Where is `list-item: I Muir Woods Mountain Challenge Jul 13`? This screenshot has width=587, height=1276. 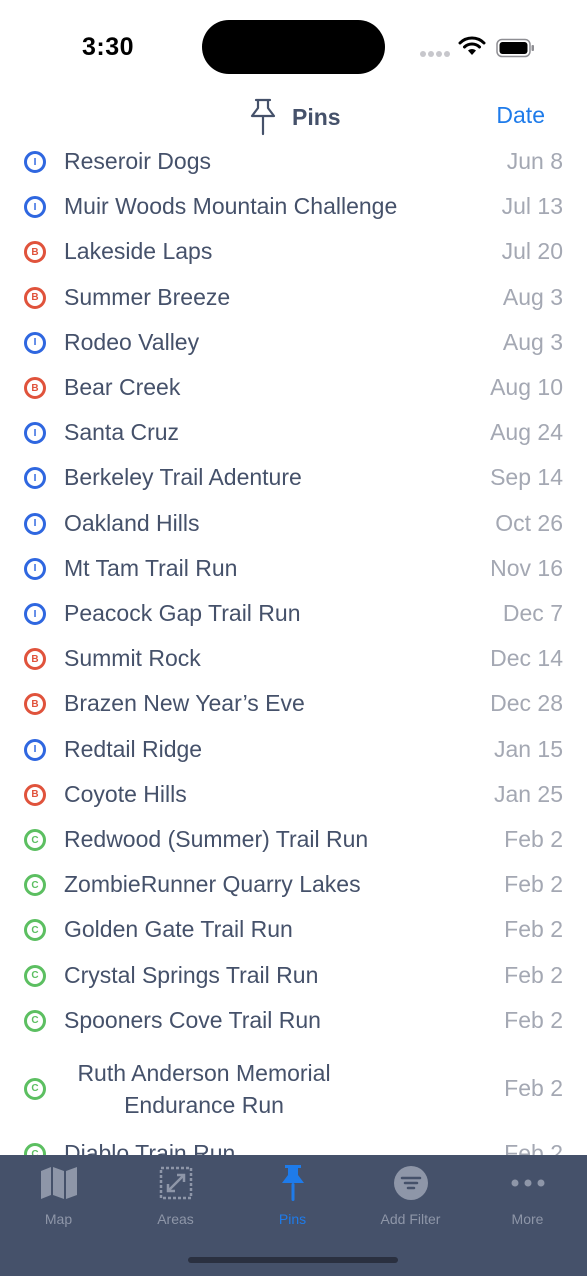 list-item: I Muir Woods Mountain Challenge Jul 13 is located at coordinates (293, 207).